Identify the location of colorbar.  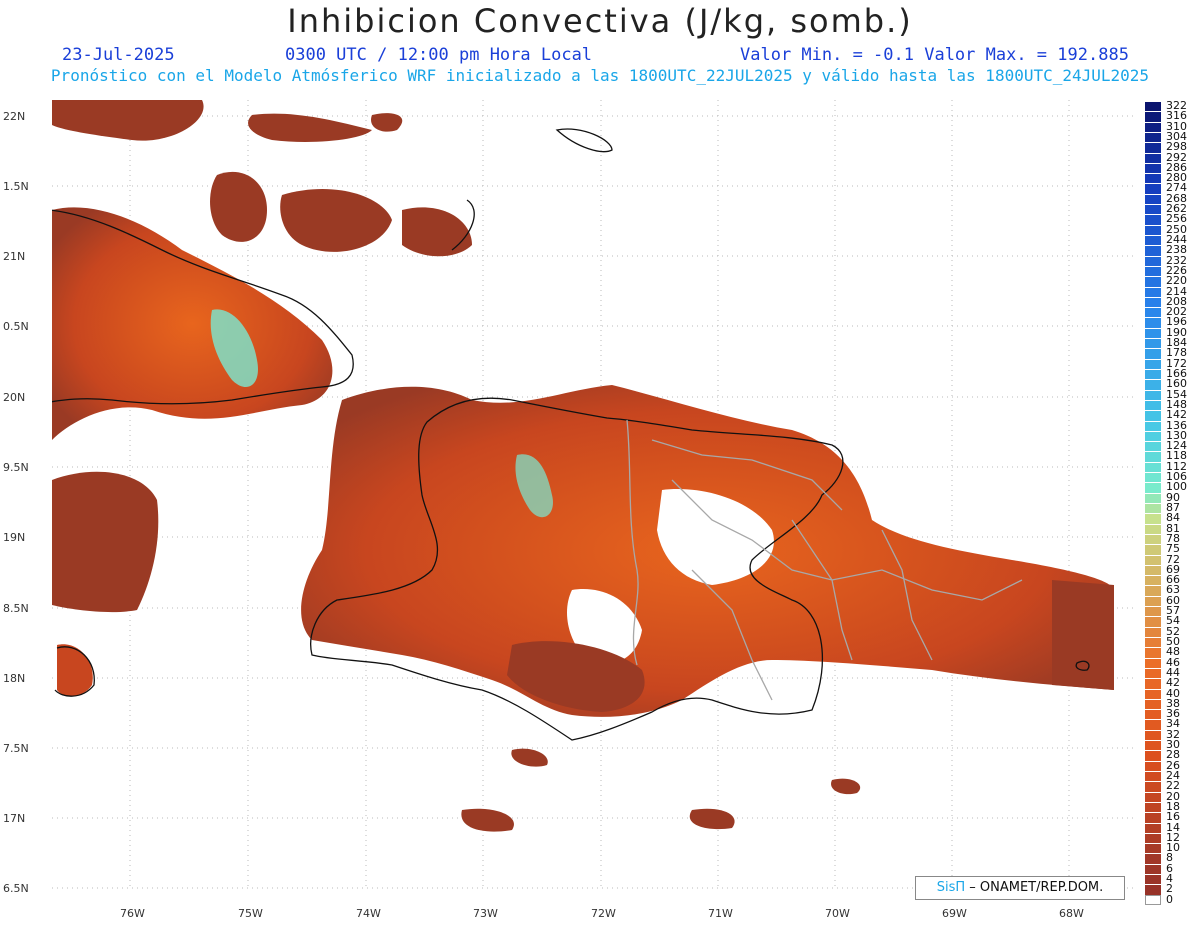
(1153, 503).